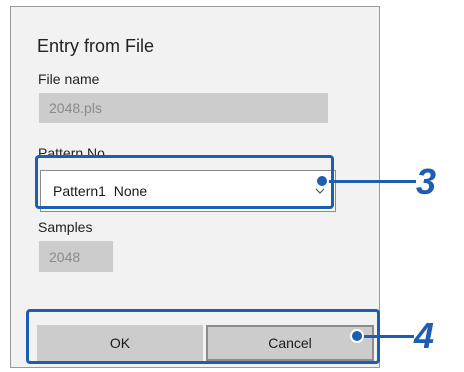  I want to click on callout-dot-buttons, so click(357, 336).